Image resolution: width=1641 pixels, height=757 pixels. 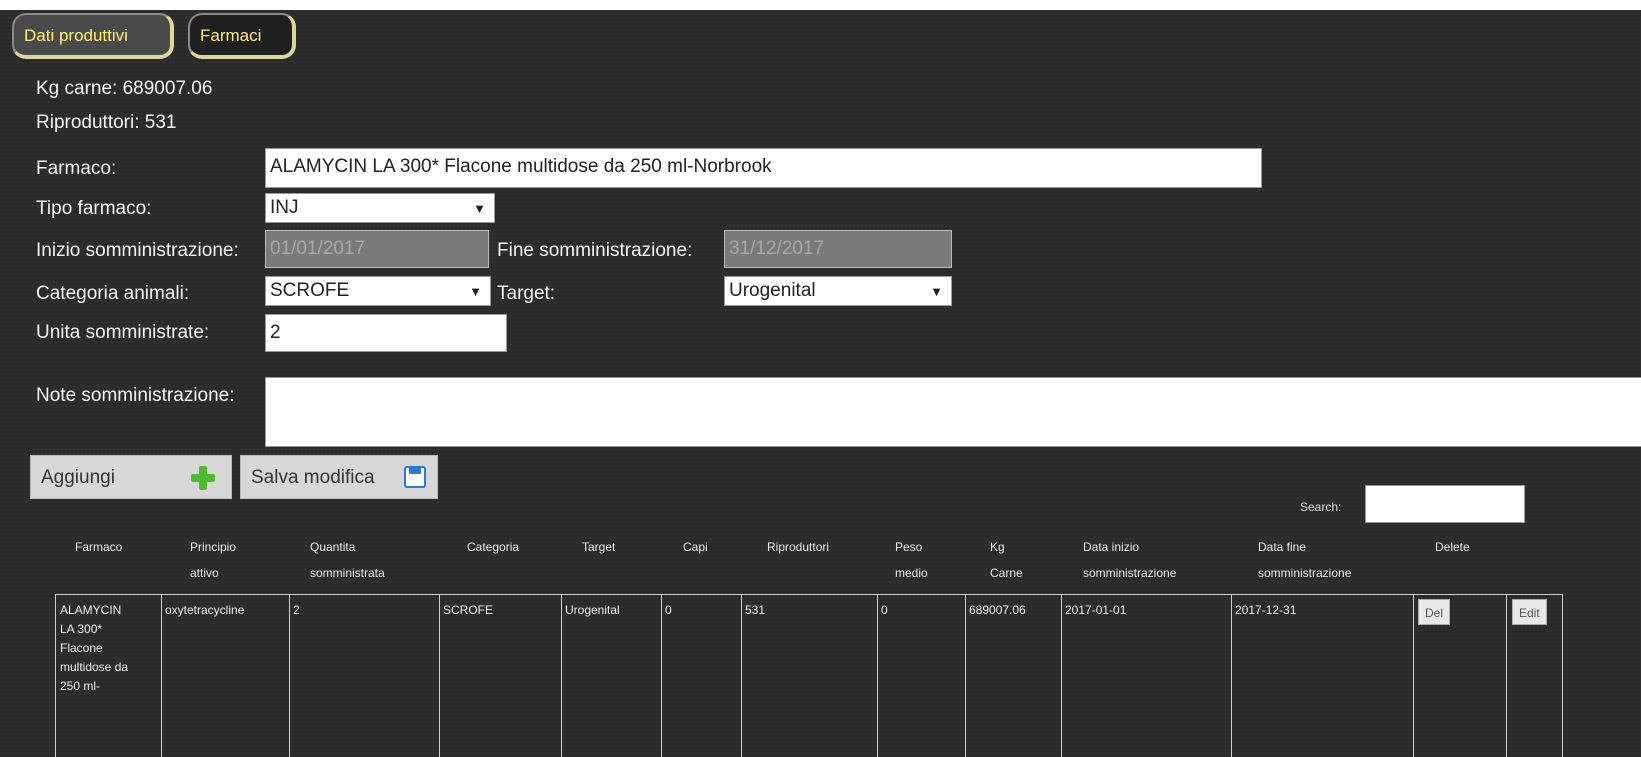 I want to click on save-icon, so click(x=415, y=477).